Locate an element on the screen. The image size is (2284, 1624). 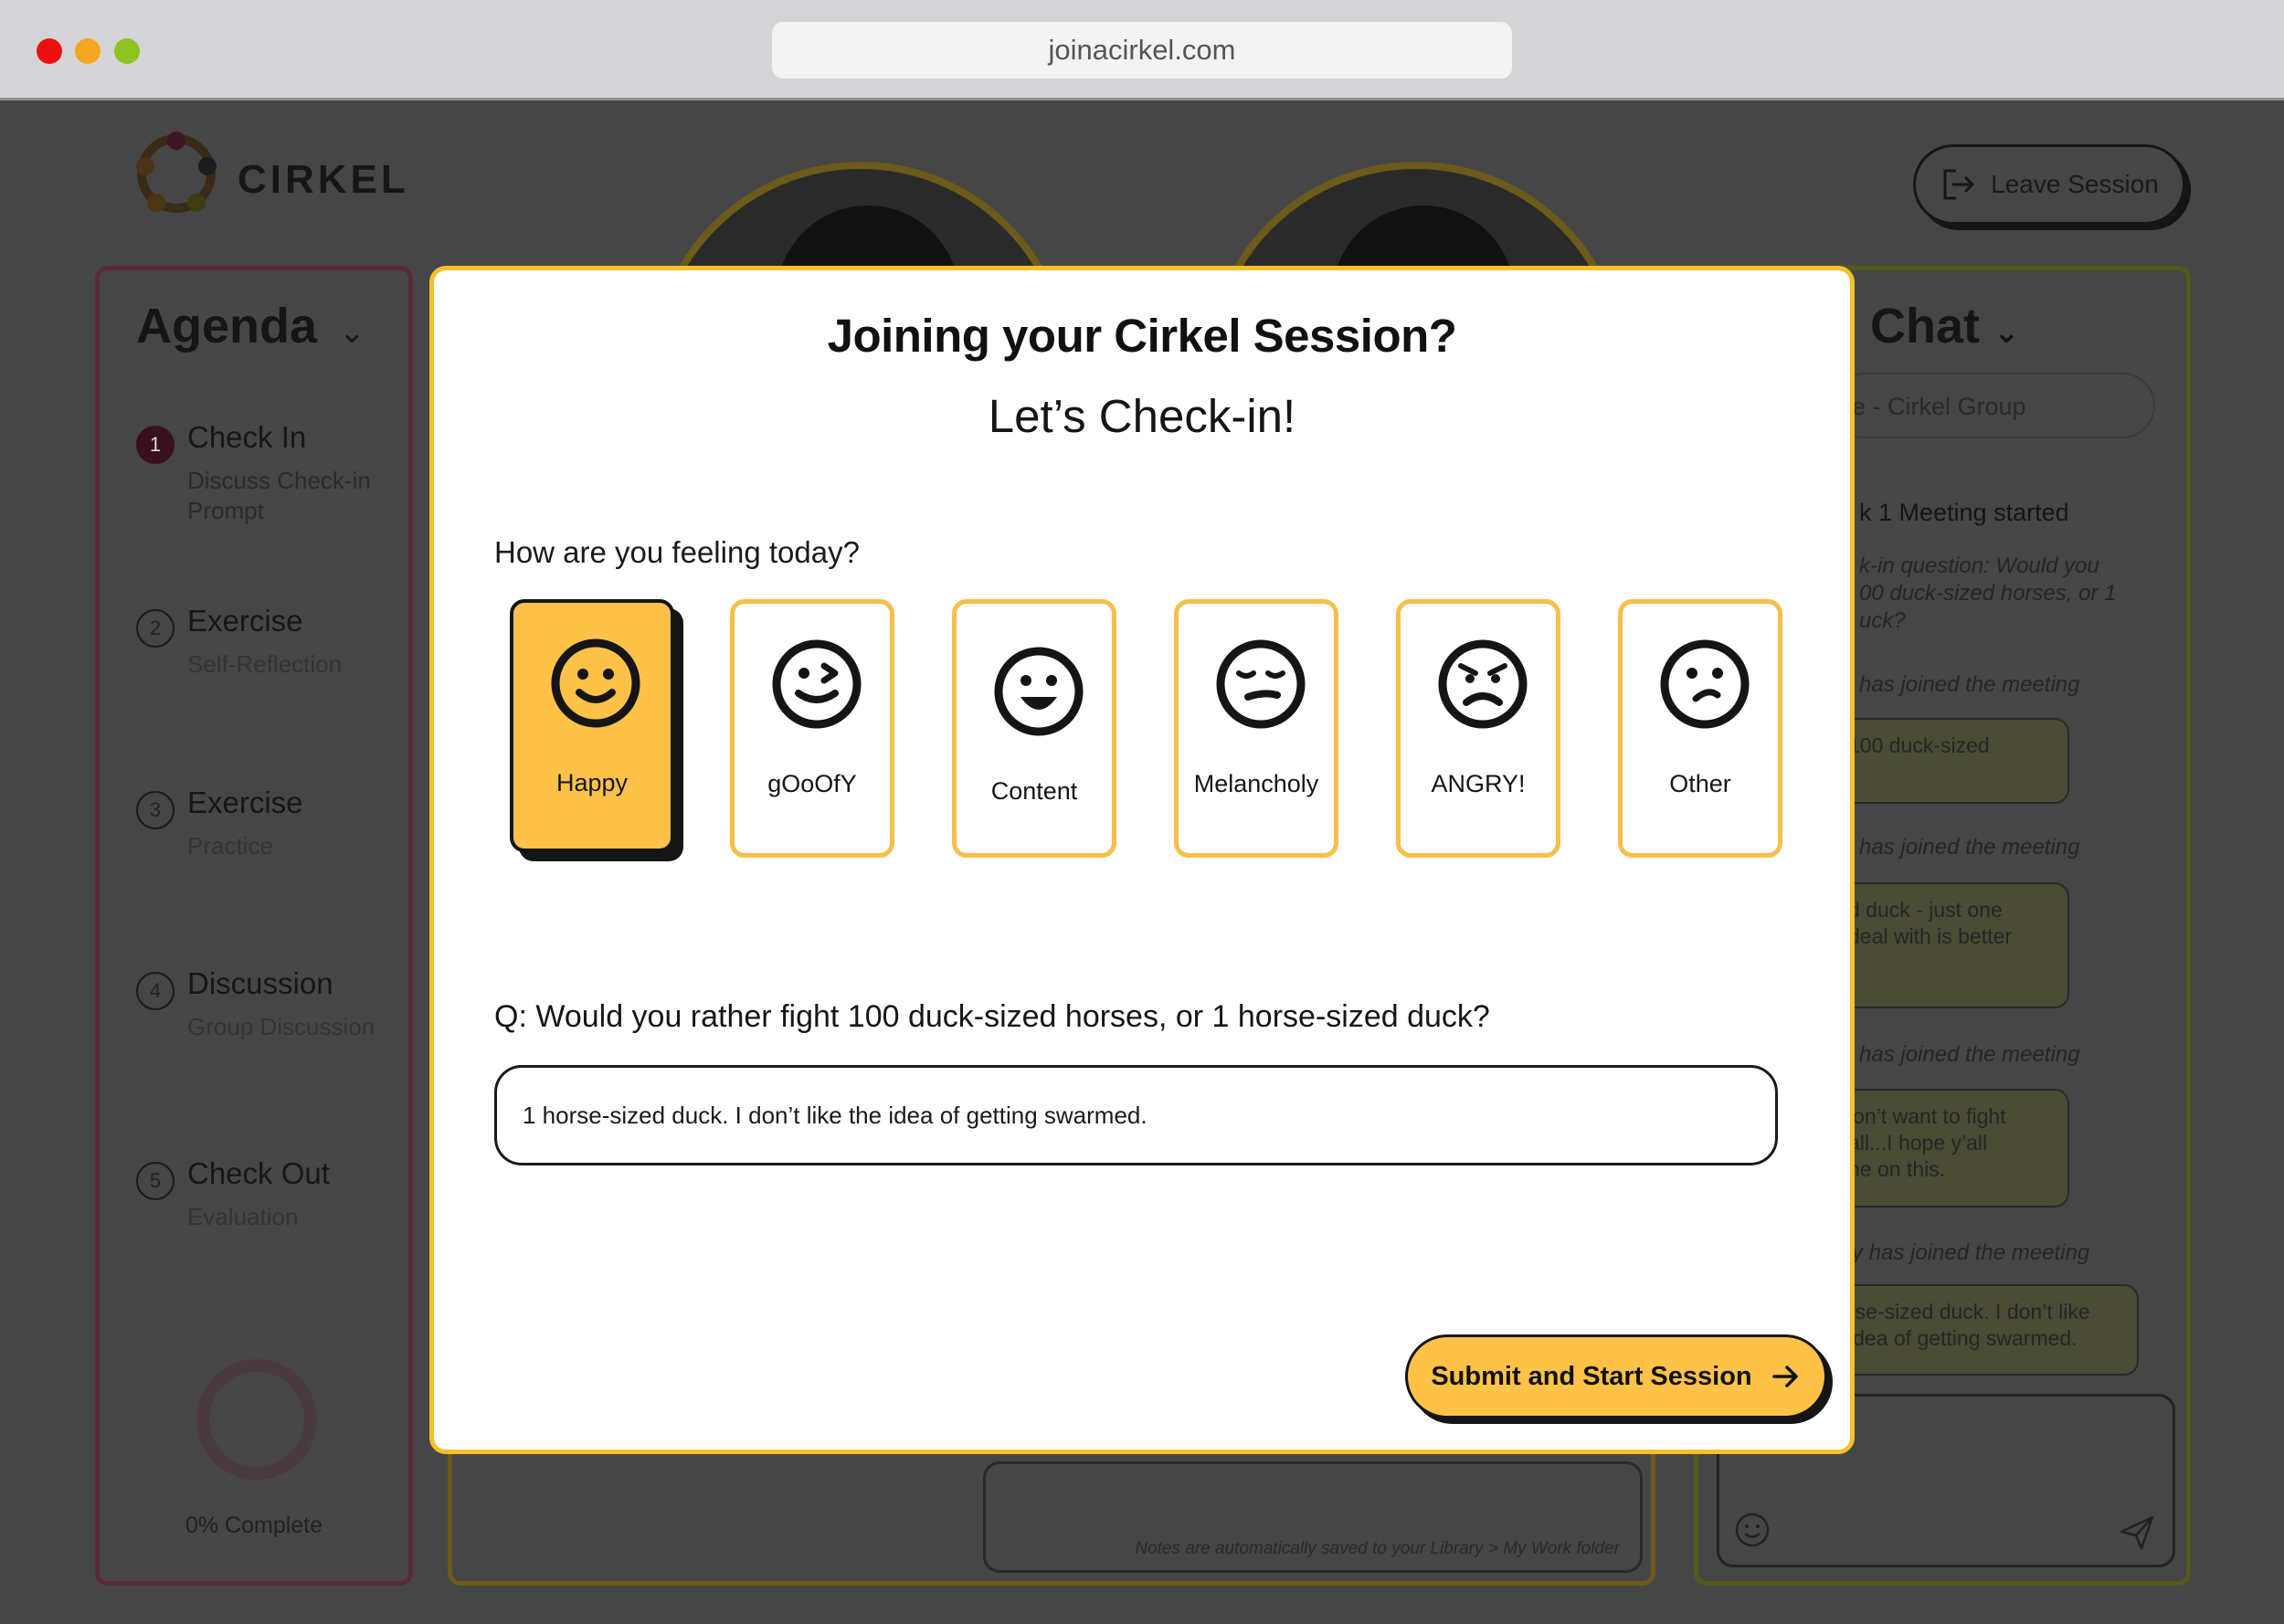
logo-text: CIRKEL is located at coordinates (323, 179).